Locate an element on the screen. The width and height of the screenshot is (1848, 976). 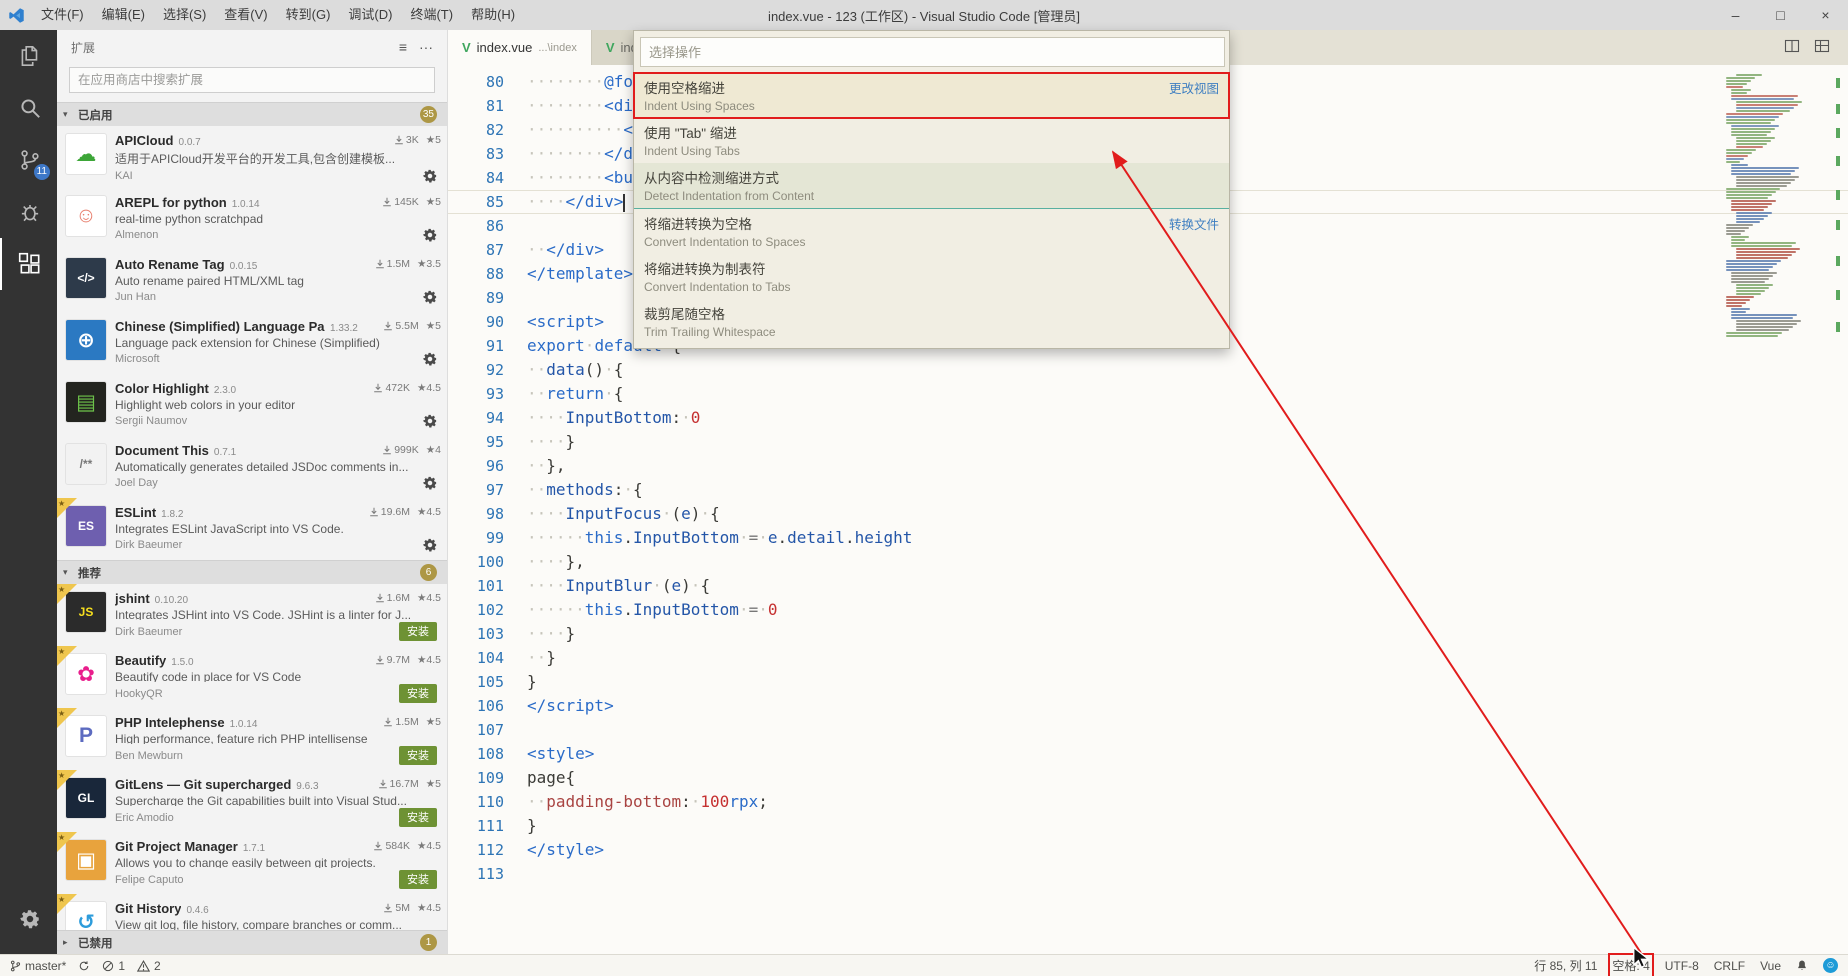
activity-debug-icon is located at coordinates (28, 212).